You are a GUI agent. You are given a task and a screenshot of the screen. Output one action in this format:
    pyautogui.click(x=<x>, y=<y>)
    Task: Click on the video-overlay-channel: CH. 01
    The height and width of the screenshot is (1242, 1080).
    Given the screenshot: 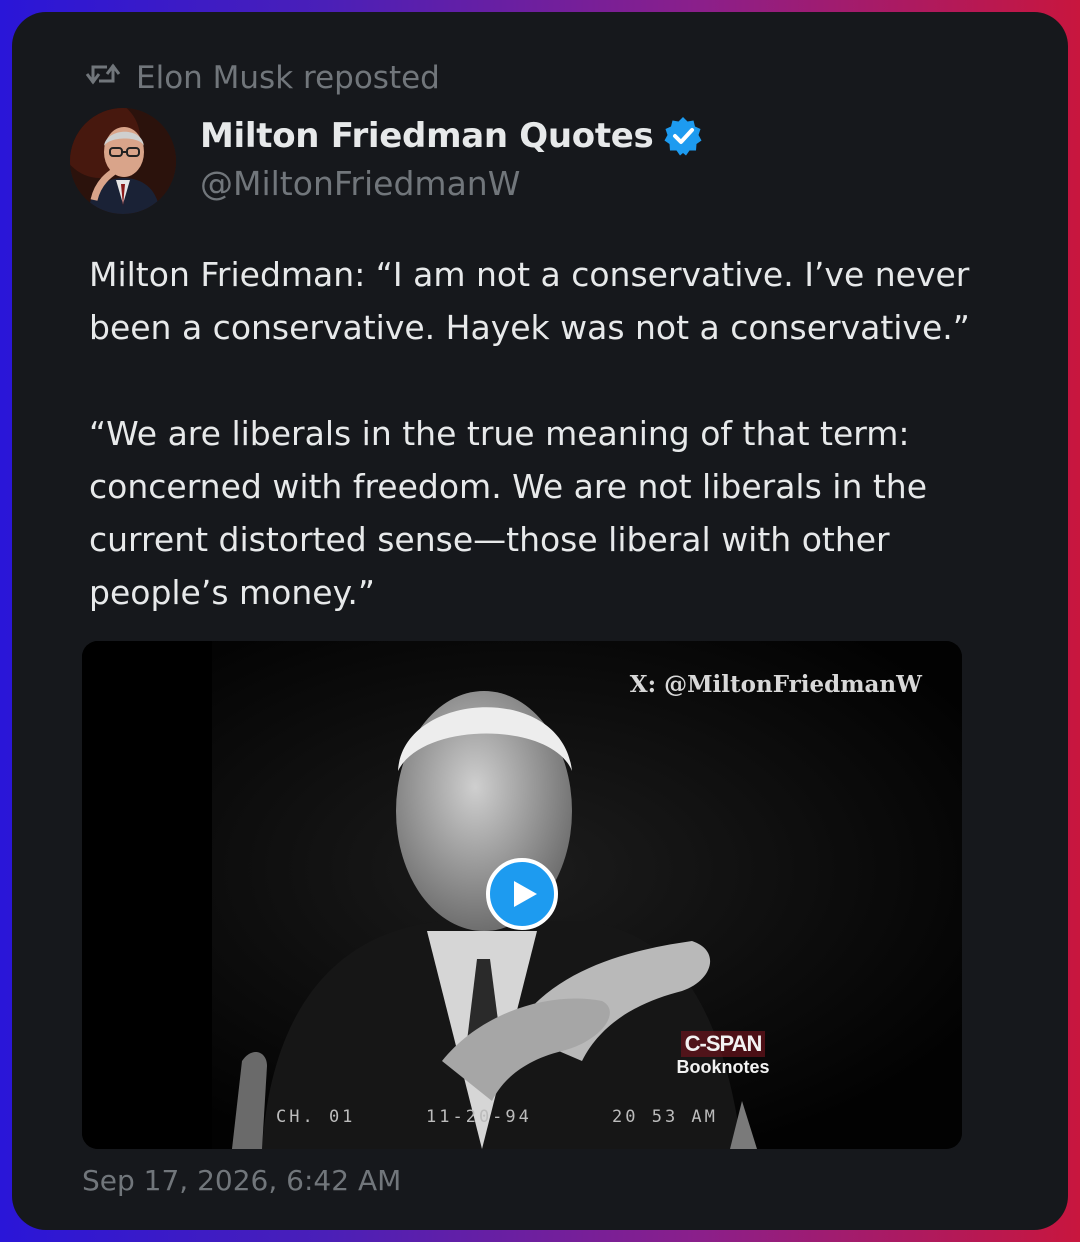 What is the action you would take?
    pyautogui.click(x=316, y=1117)
    